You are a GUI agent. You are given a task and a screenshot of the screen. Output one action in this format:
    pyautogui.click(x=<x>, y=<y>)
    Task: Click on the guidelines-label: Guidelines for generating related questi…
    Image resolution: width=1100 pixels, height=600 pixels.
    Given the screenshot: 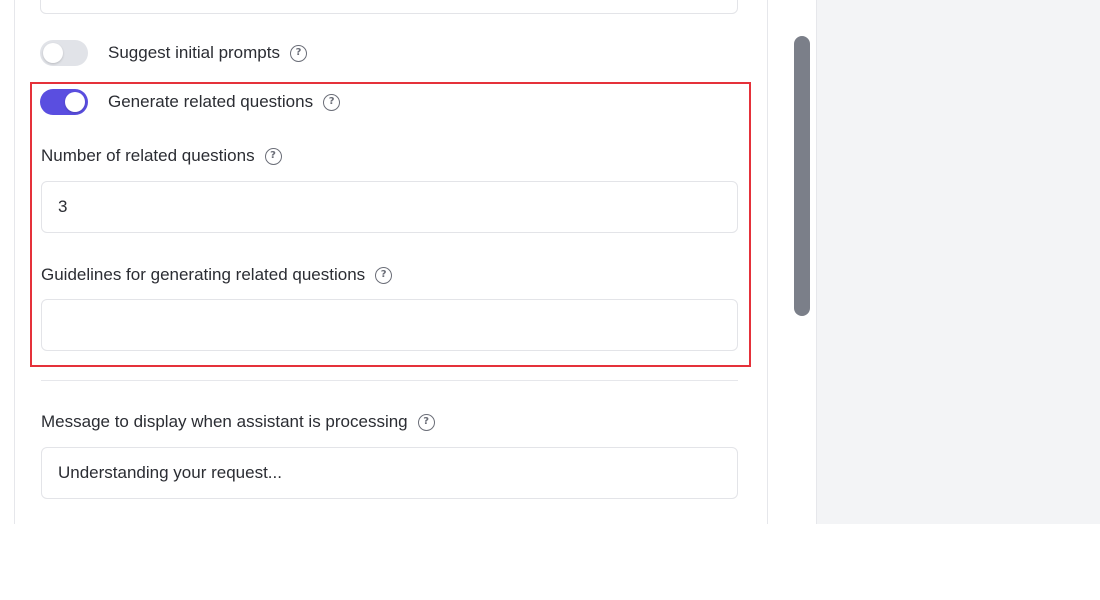 What is the action you would take?
    pyautogui.click(x=203, y=274)
    